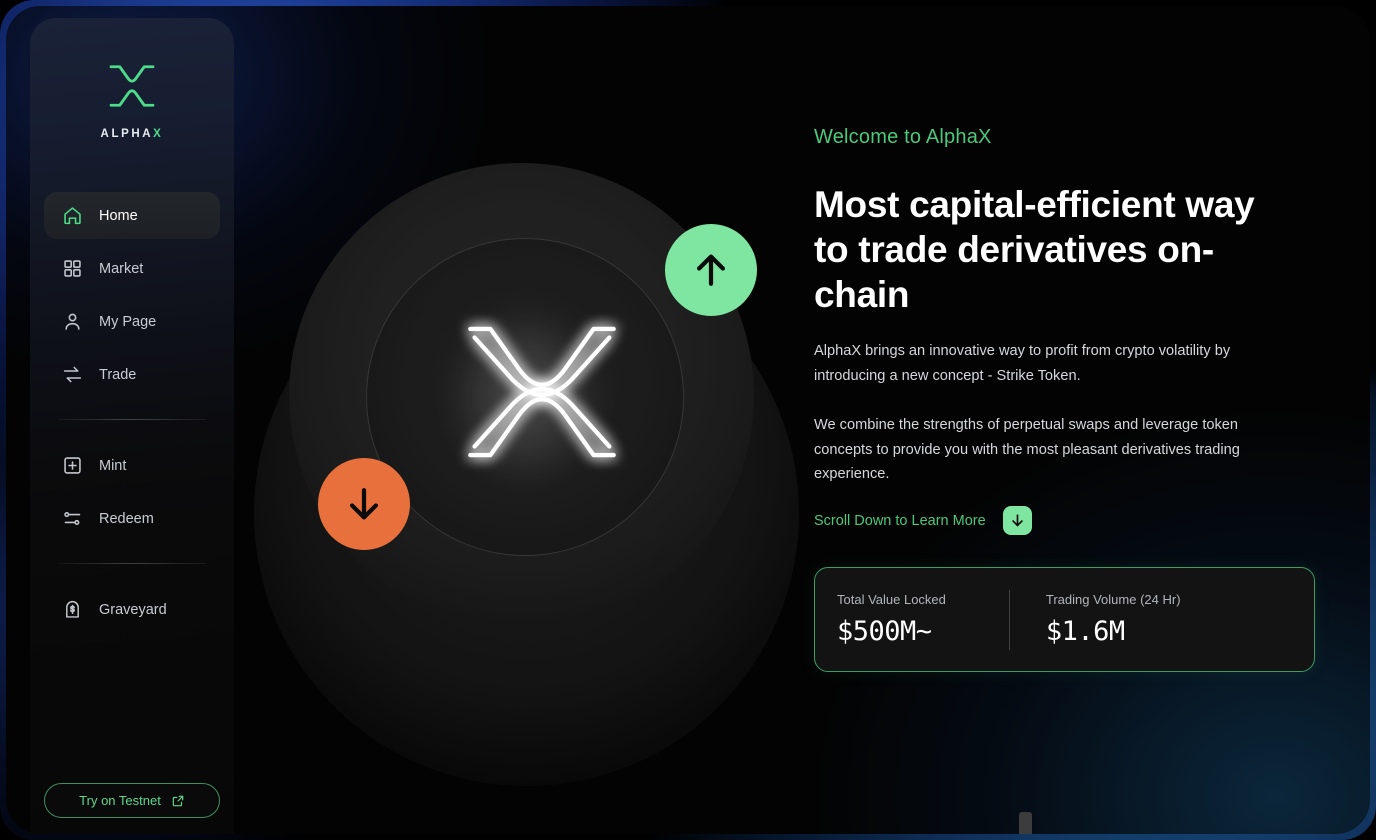  I want to click on eyebrow-text: Welcome to AlphaX, so click(903, 137).